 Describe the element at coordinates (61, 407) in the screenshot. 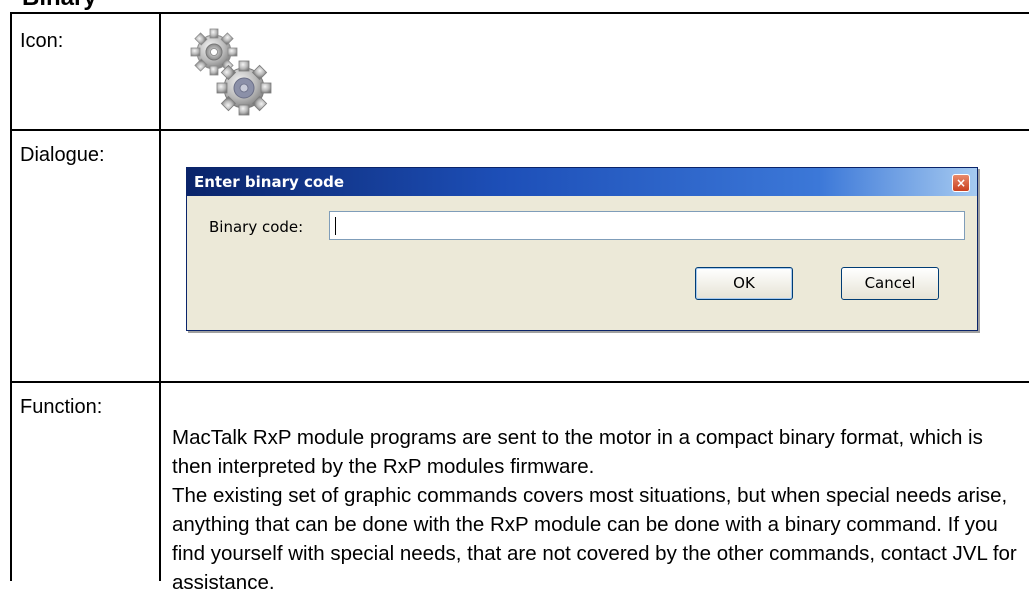

I see `function-row-label: Function:` at that location.